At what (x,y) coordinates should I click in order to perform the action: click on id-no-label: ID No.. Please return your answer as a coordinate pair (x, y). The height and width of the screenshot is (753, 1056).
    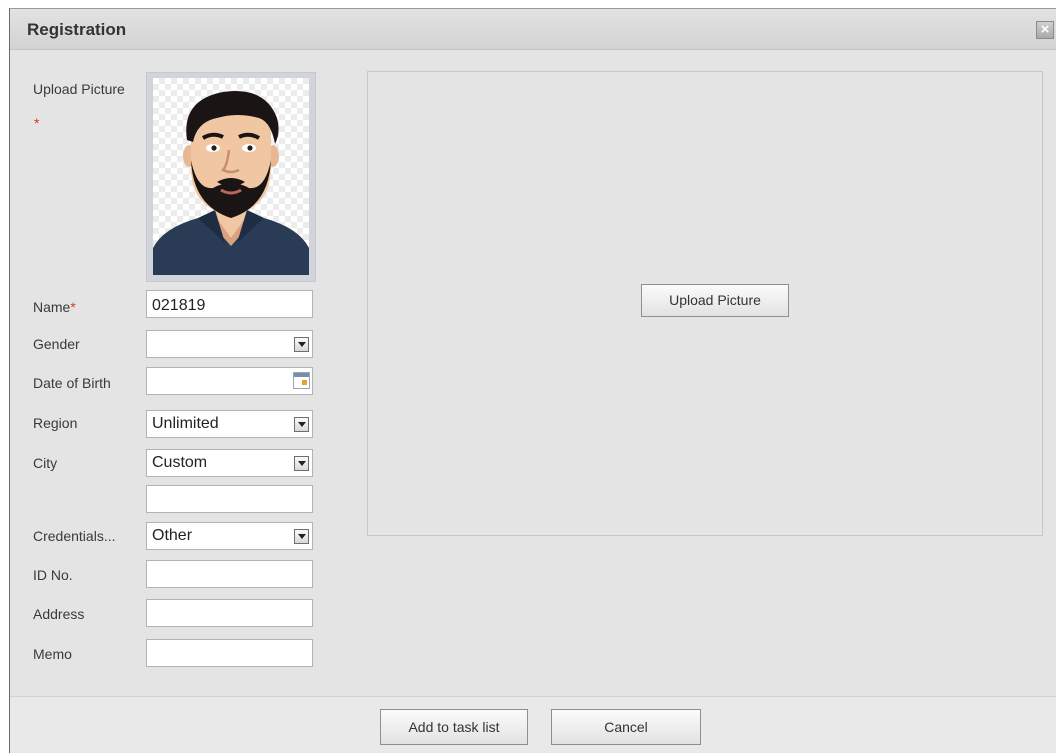
    Looking at the image, I should click on (53, 575).